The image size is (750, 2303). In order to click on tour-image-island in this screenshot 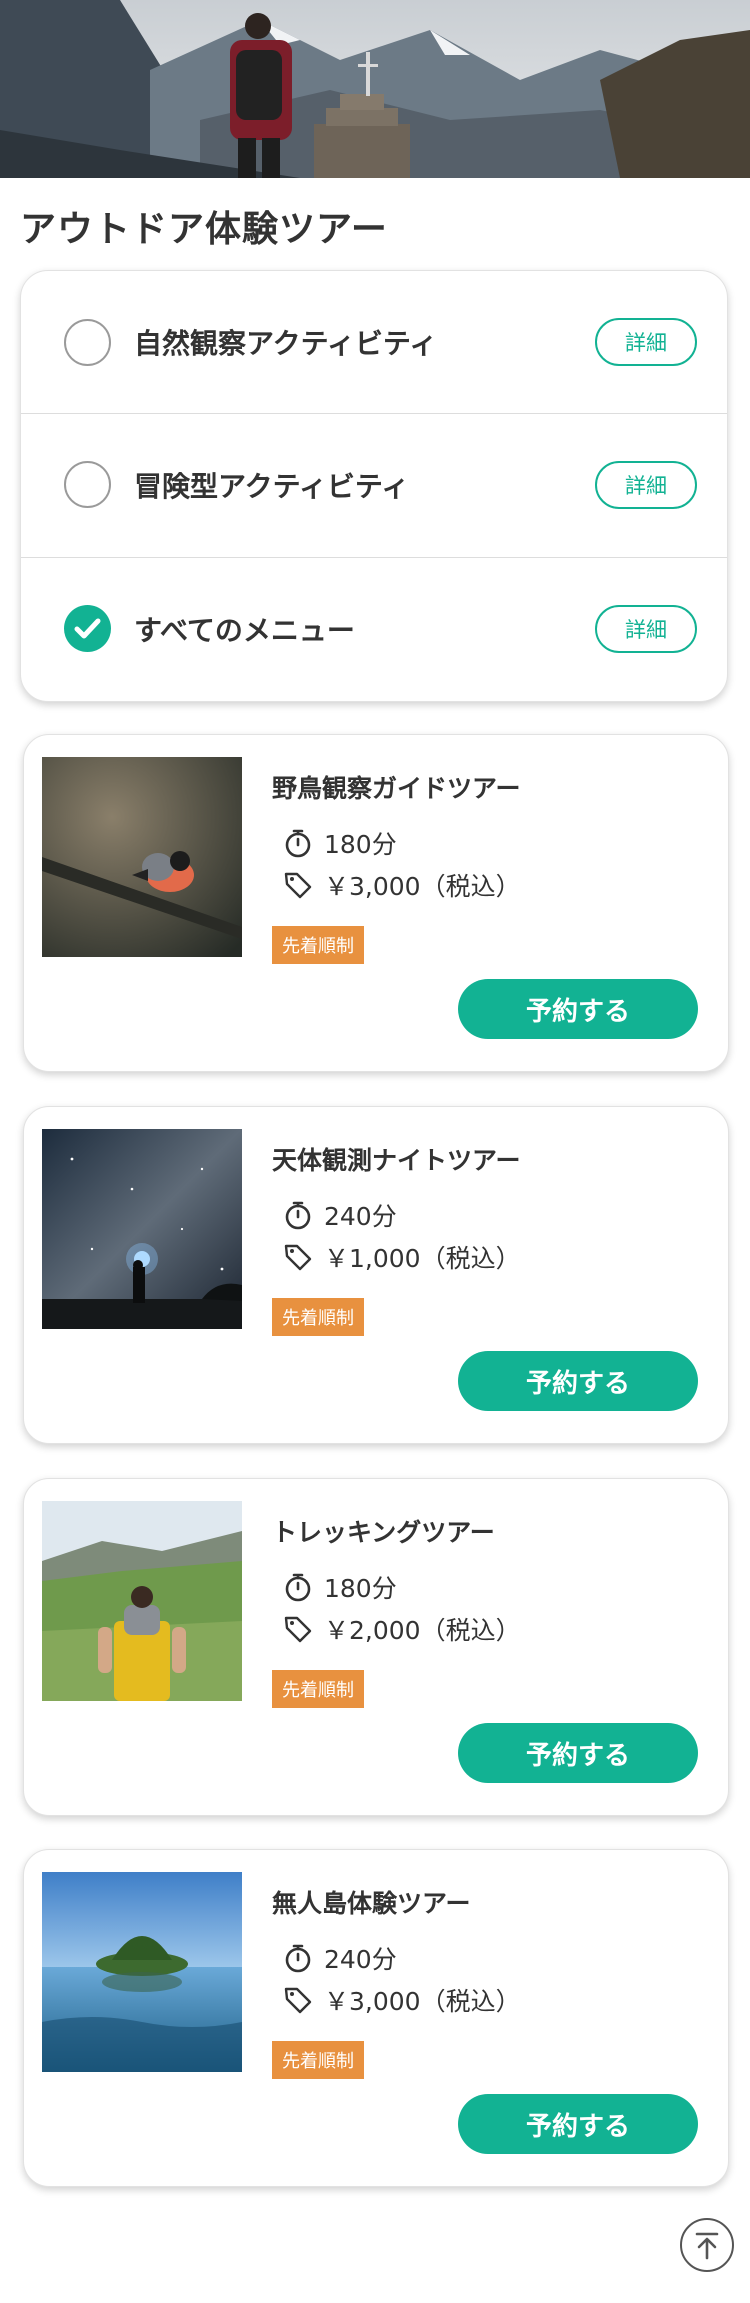, I will do `click(142, 1972)`.